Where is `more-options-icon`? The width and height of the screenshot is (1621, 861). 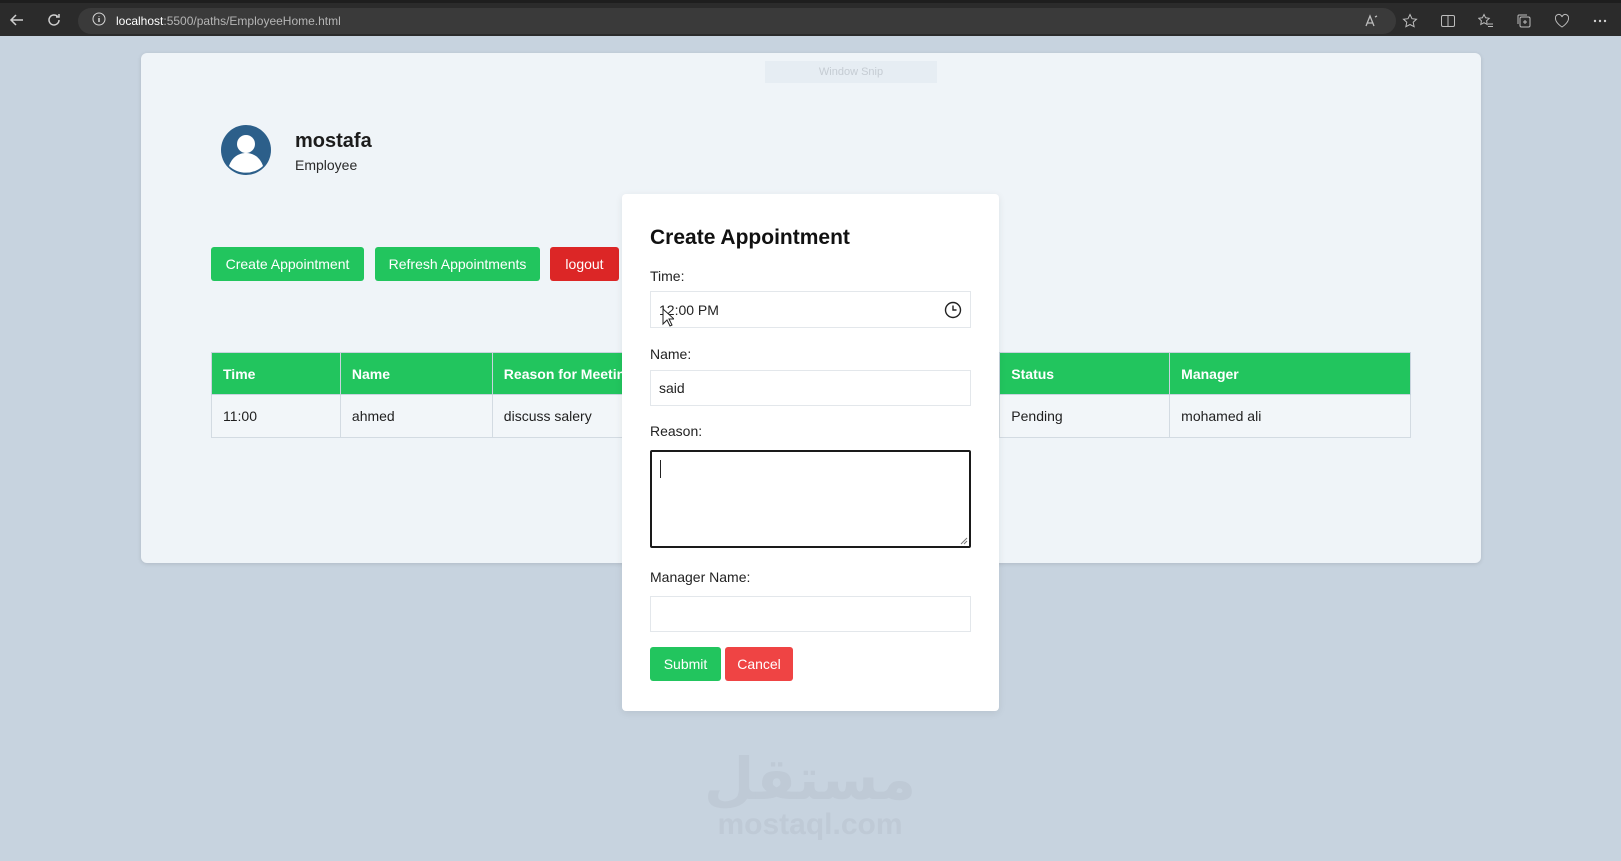
more-options-icon is located at coordinates (1600, 21).